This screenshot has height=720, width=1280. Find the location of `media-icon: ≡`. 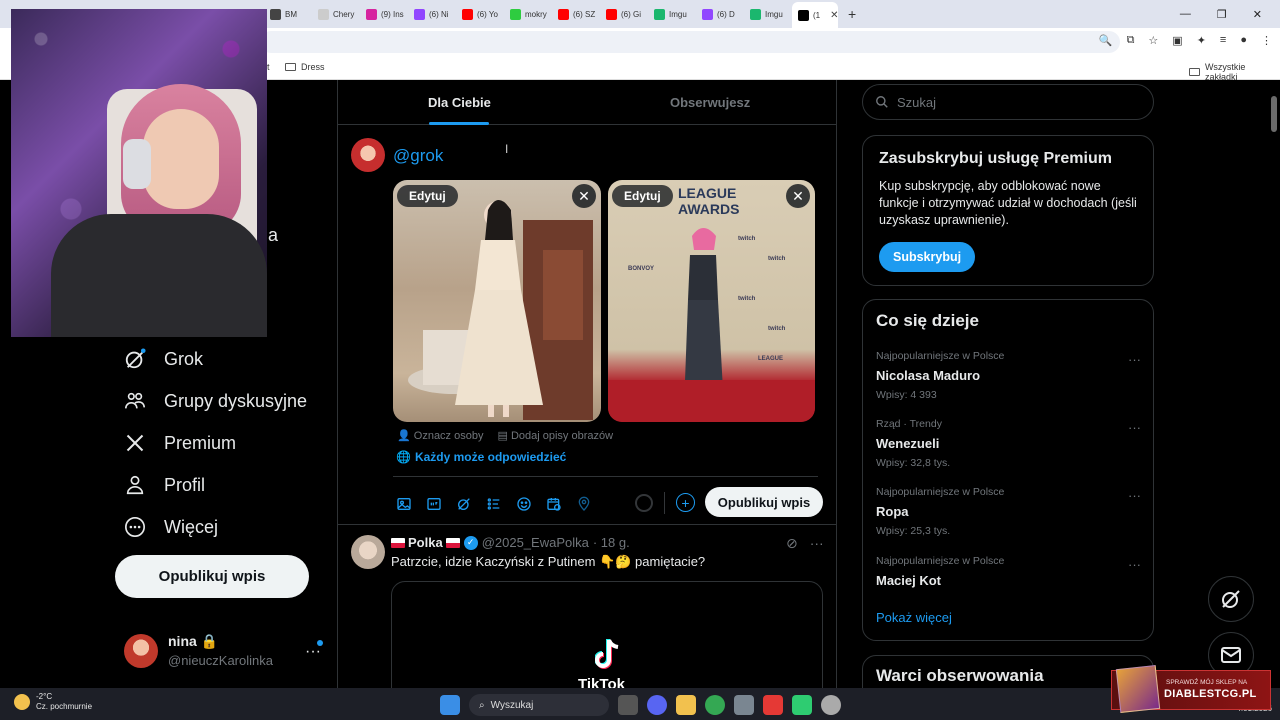

media-icon: ≡ is located at coordinates (1223, 40).